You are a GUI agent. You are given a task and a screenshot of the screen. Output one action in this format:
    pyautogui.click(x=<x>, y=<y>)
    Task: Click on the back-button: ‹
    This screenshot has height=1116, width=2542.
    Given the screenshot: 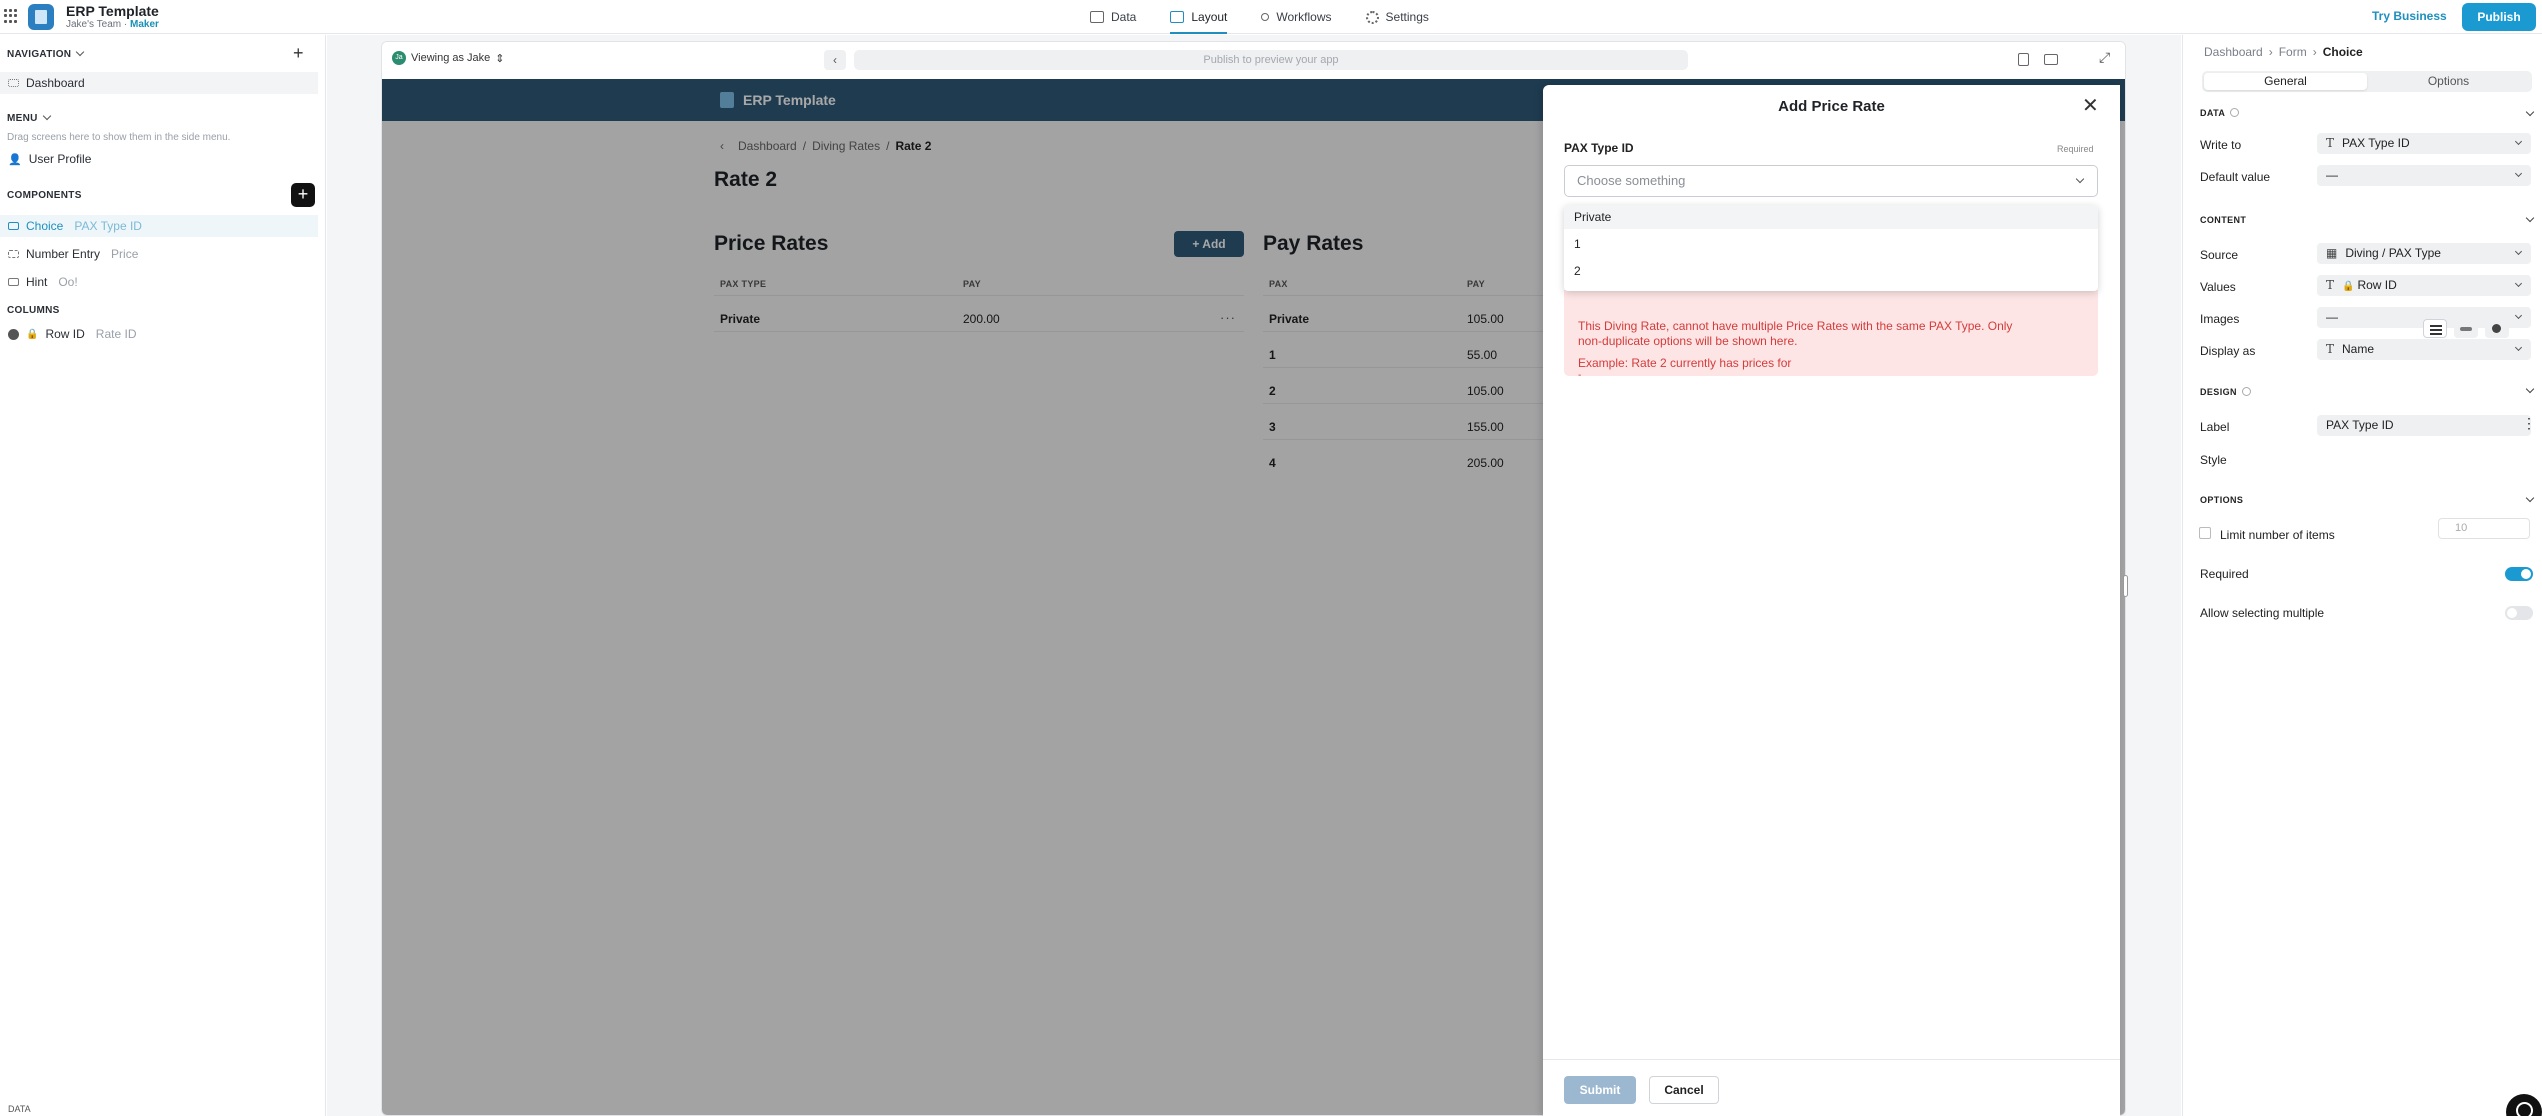 What is the action you would take?
    pyautogui.click(x=835, y=60)
    